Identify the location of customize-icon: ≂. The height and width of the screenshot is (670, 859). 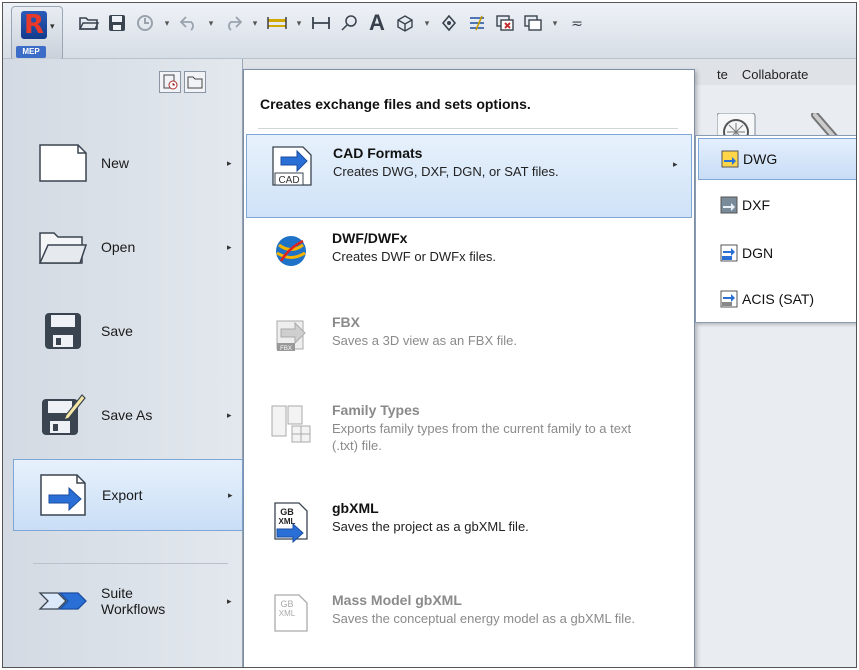
(577, 23).